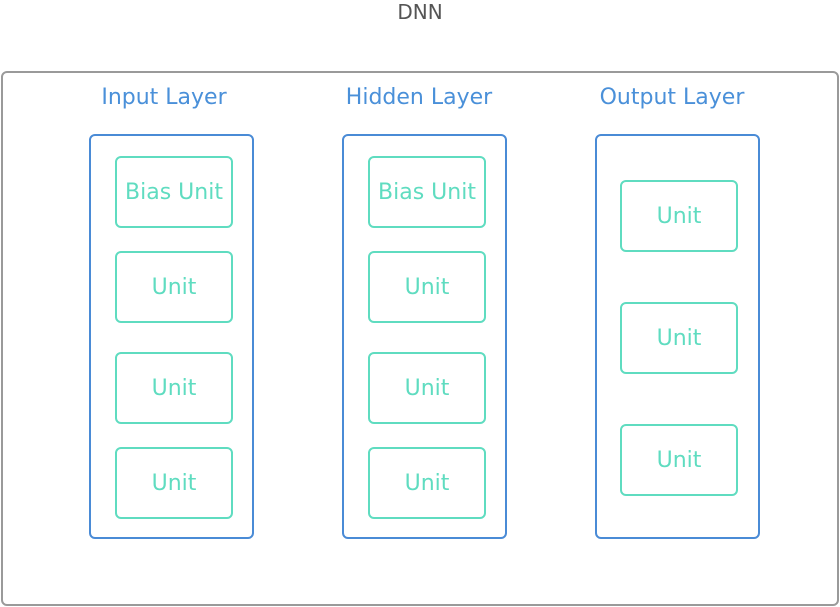  Describe the element at coordinates (679, 460) in the screenshot. I see `output-unit-3: Unit` at that location.